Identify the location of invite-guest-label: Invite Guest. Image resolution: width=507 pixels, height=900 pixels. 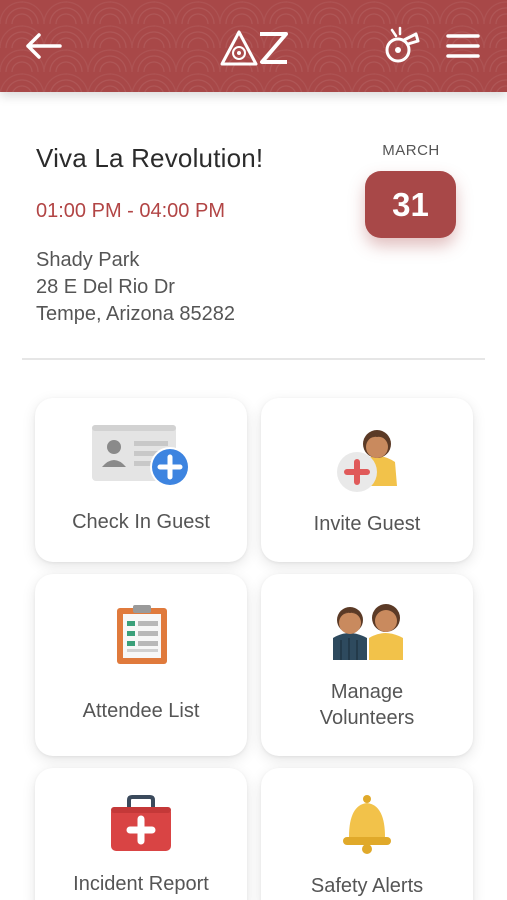
(367, 524).